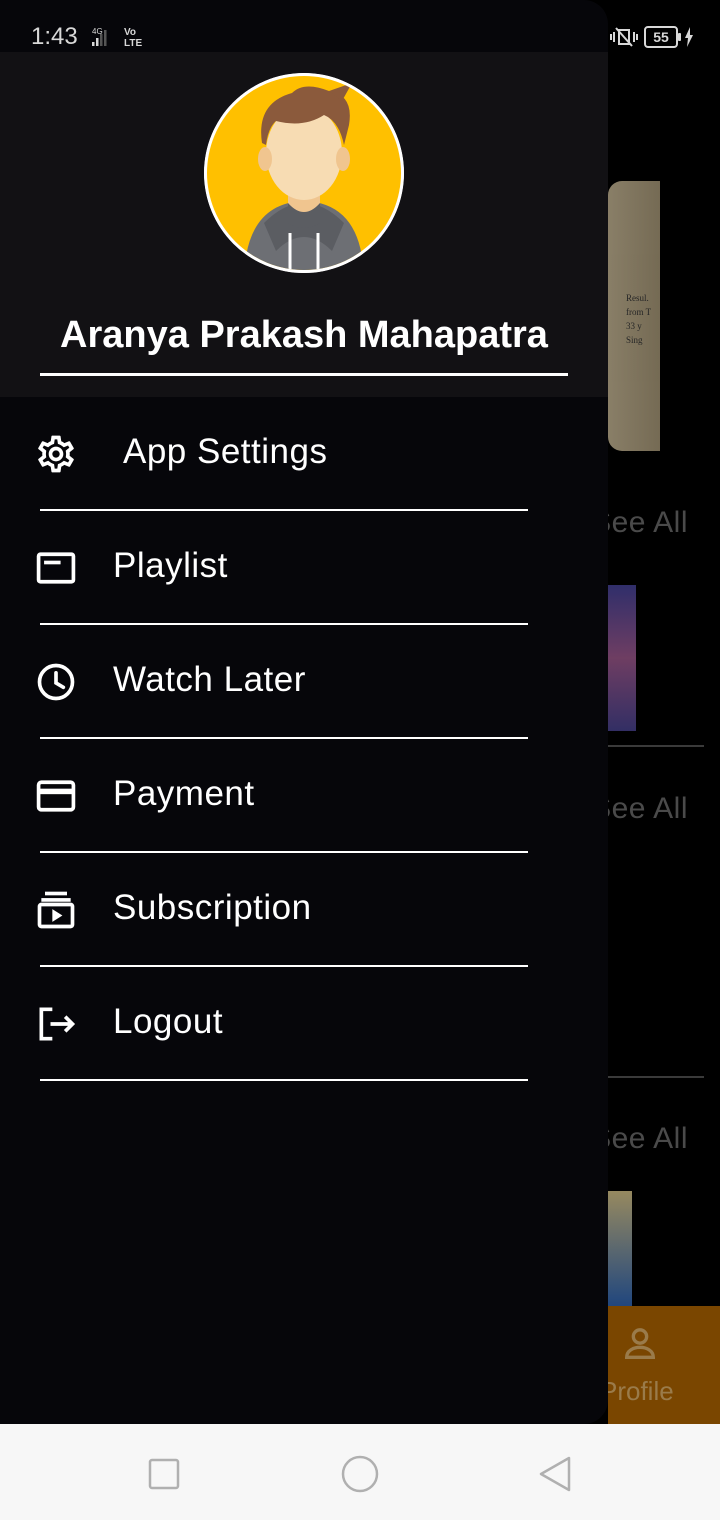 The image size is (720, 1520). Describe the element at coordinates (304, 568) in the screenshot. I see `menu-item-playlist: Playlist` at that location.